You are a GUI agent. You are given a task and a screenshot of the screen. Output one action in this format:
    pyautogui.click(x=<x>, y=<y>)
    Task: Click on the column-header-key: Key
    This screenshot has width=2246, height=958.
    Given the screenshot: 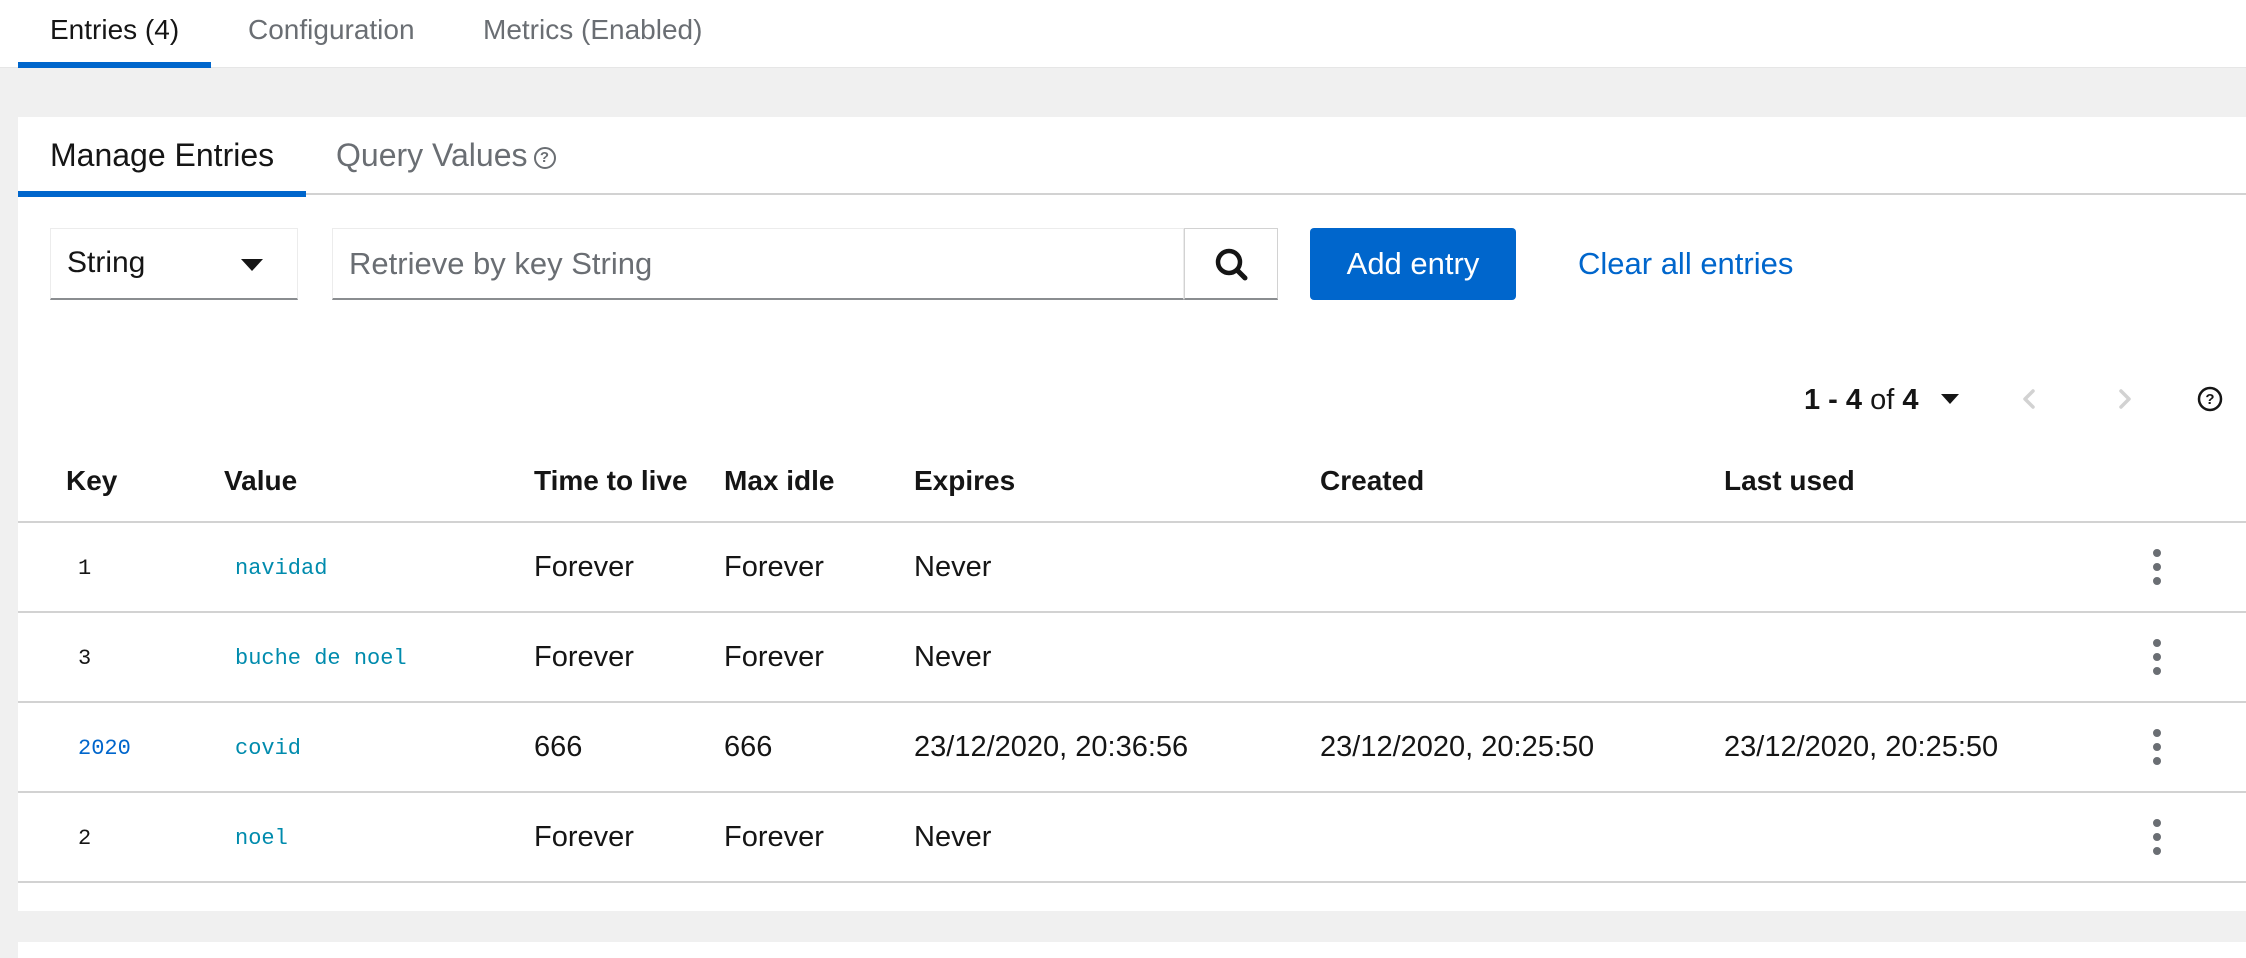 What is the action you would take?
    pyautogui.click(x=91, y=479)
    